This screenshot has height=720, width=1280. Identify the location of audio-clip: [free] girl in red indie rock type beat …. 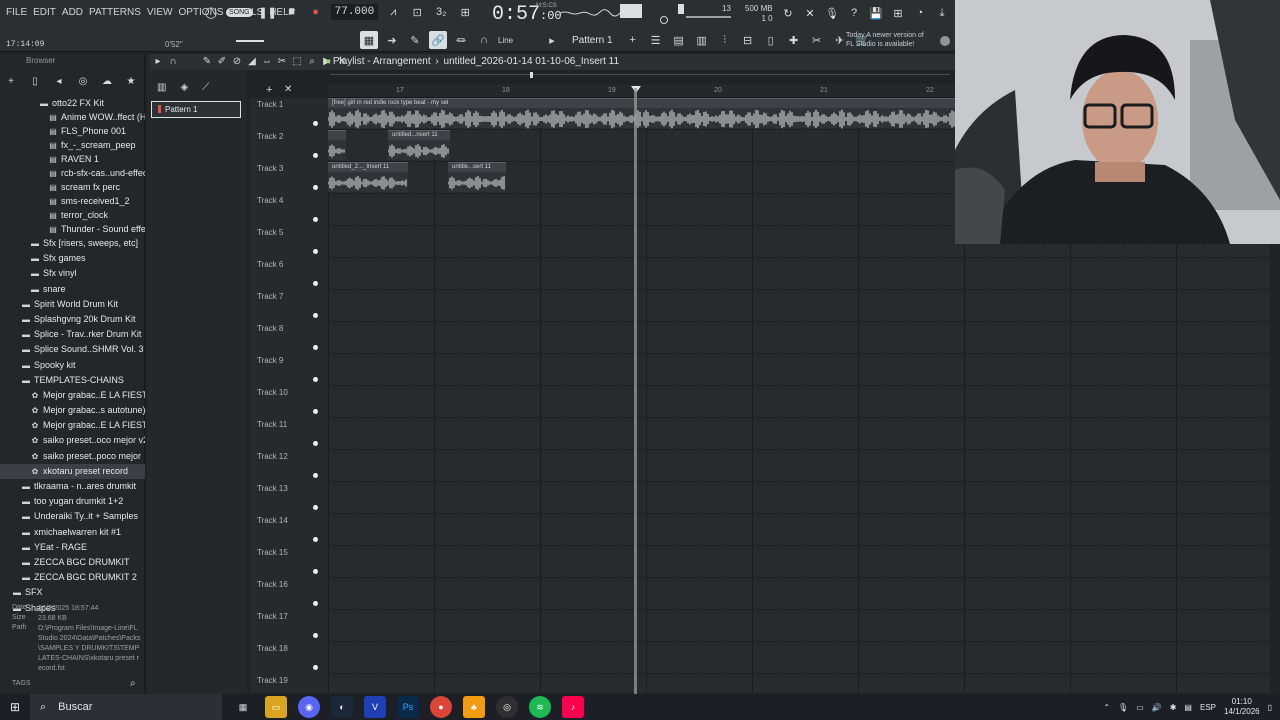
(641, 113).